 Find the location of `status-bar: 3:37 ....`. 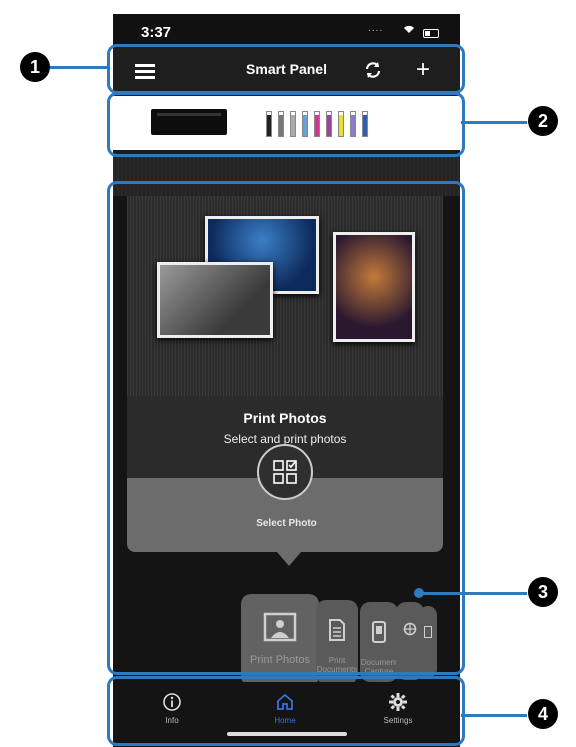

status-bar: 3:37 .... is located at coordinates (286, 29).